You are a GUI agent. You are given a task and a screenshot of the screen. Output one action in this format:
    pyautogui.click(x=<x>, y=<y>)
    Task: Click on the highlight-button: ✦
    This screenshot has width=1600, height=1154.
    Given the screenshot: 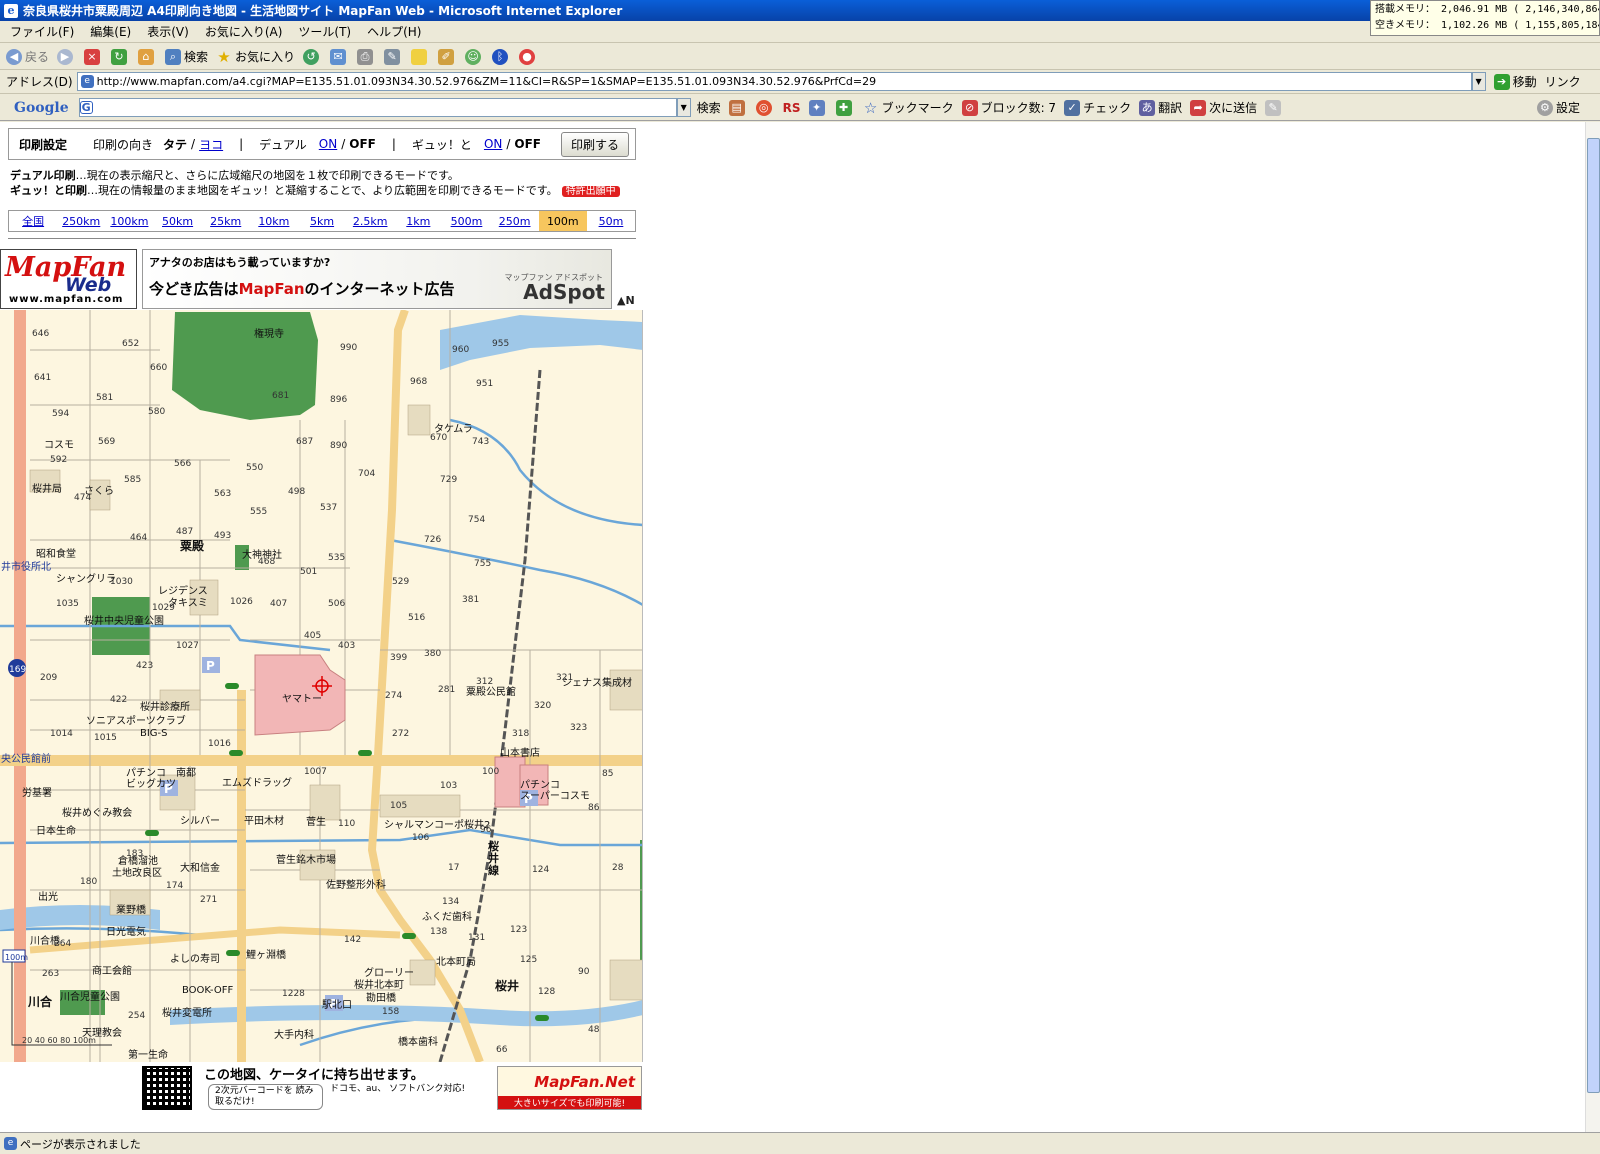 What is the action you would take?
    pyautogui.click(x=818, y=107)
    